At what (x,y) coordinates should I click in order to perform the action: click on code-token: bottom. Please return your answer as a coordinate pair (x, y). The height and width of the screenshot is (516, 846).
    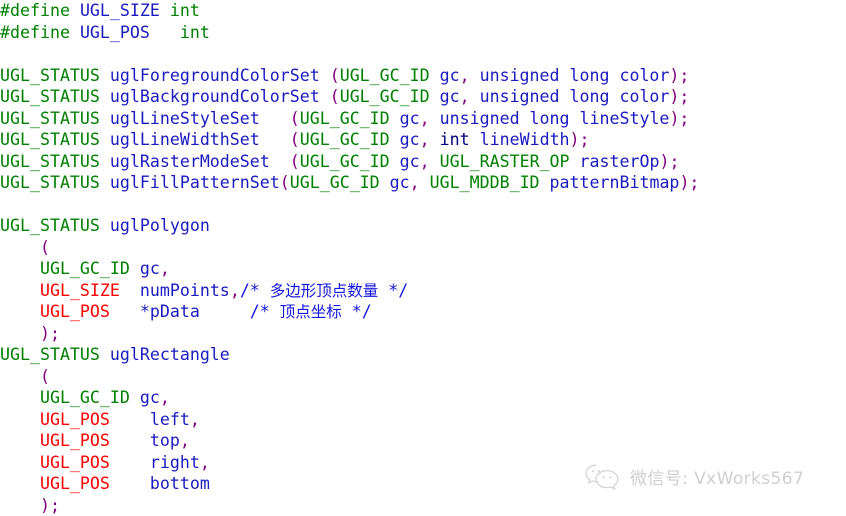
    Looking at the image, I should click on (159, 483).